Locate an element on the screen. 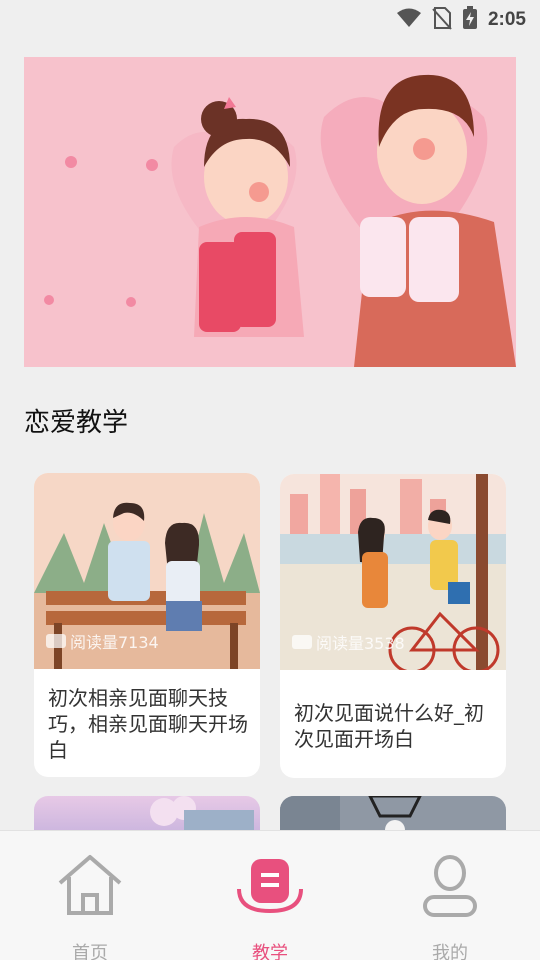 The width and height of the screenshot is (540, 960). status-icons: 2:05 is located at coordinates (461, 20).